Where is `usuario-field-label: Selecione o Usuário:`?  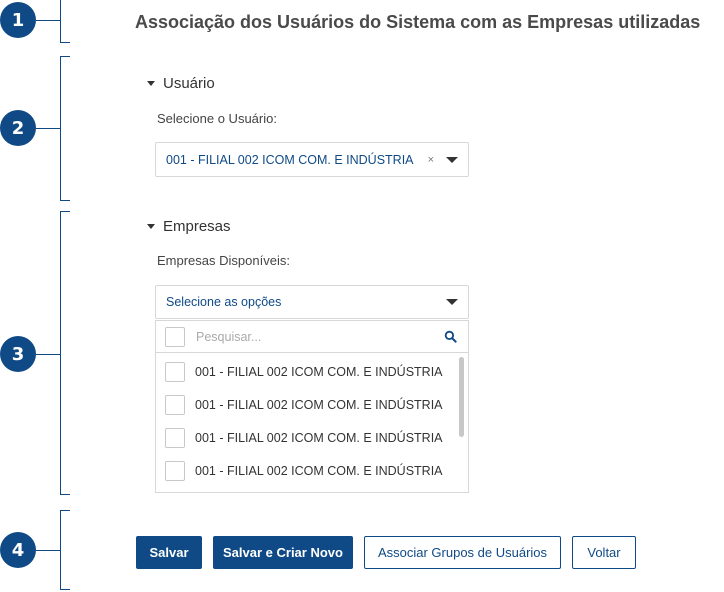 usuario-field-label: Selecione o Usuário: is located at coordinates (217, 118).